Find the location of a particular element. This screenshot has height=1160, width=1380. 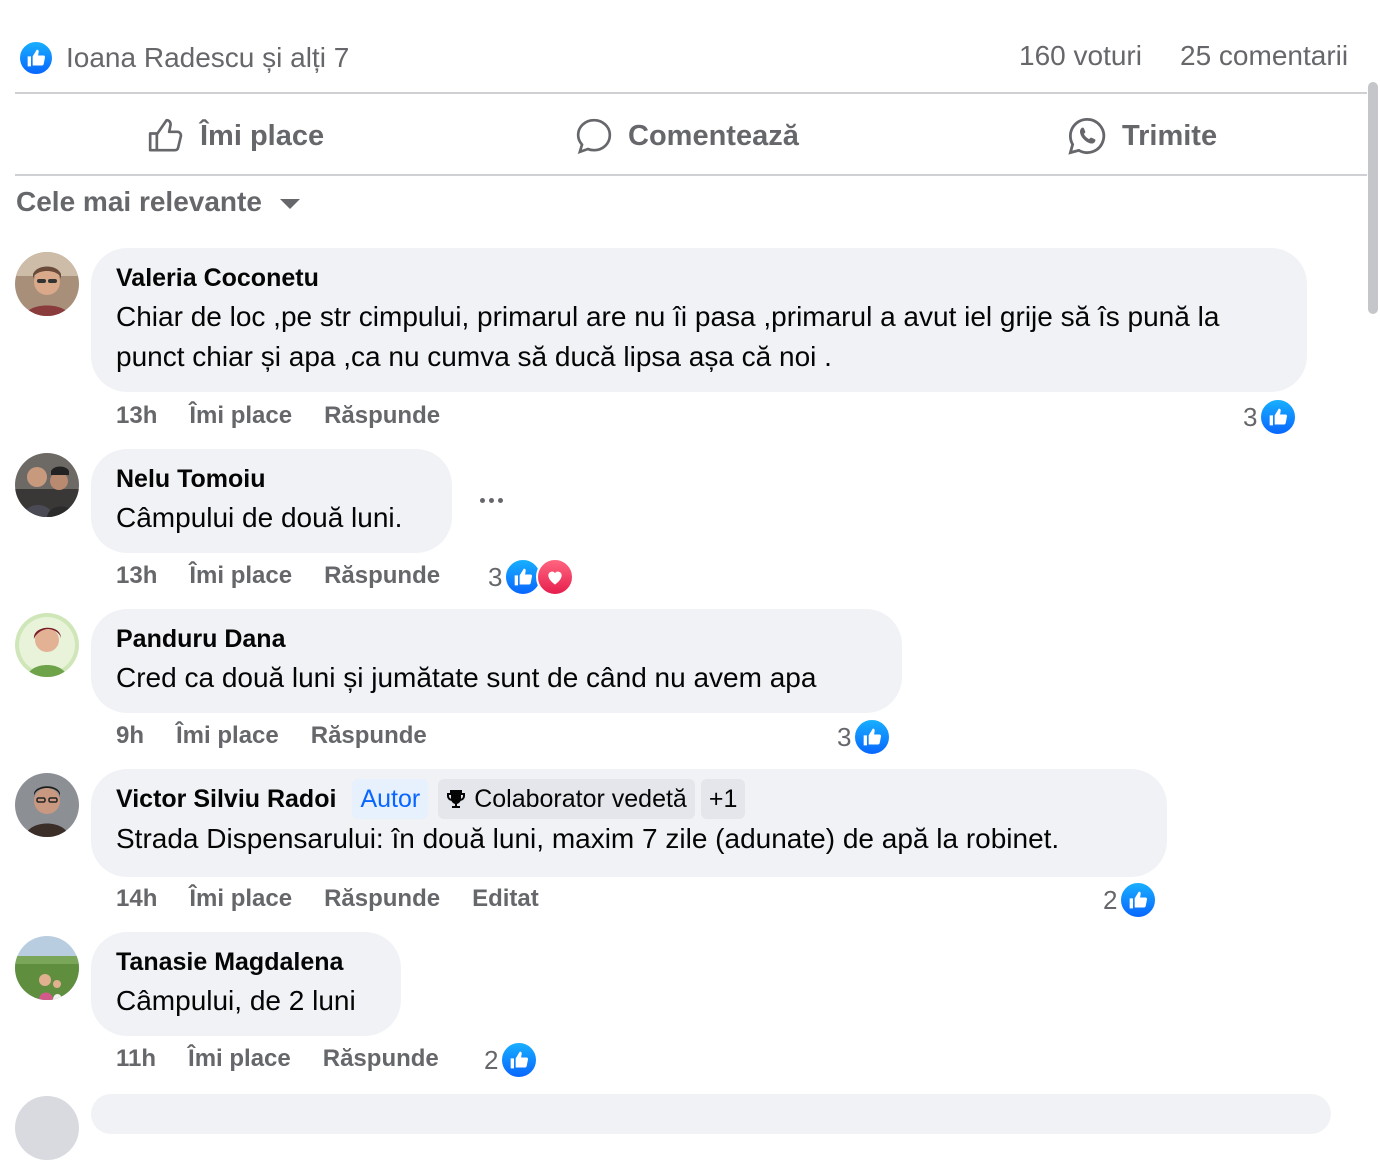

comment-author: Nelu Tomoiu is located at coordinates (271, 479).